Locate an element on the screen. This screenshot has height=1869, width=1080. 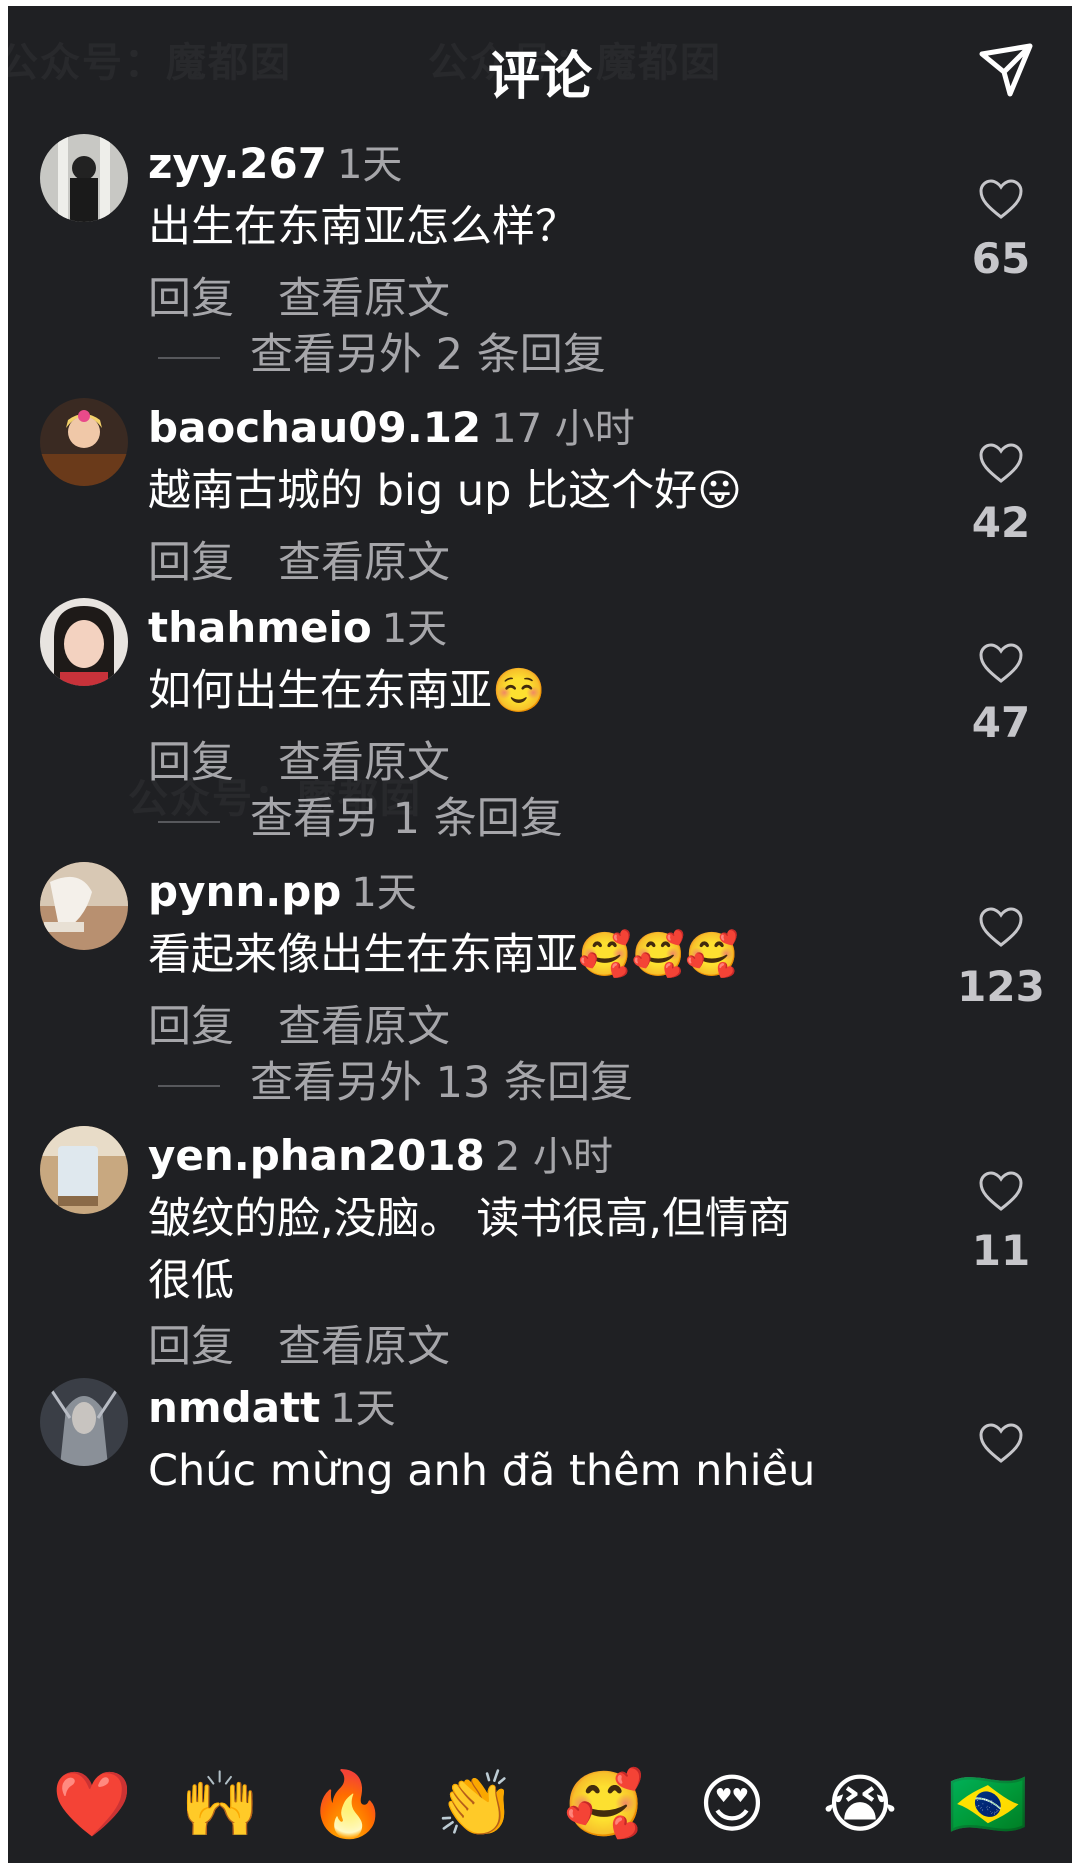
emoji-flag-brazil: 🇧🇷 is located at coordinates (988, 1805).